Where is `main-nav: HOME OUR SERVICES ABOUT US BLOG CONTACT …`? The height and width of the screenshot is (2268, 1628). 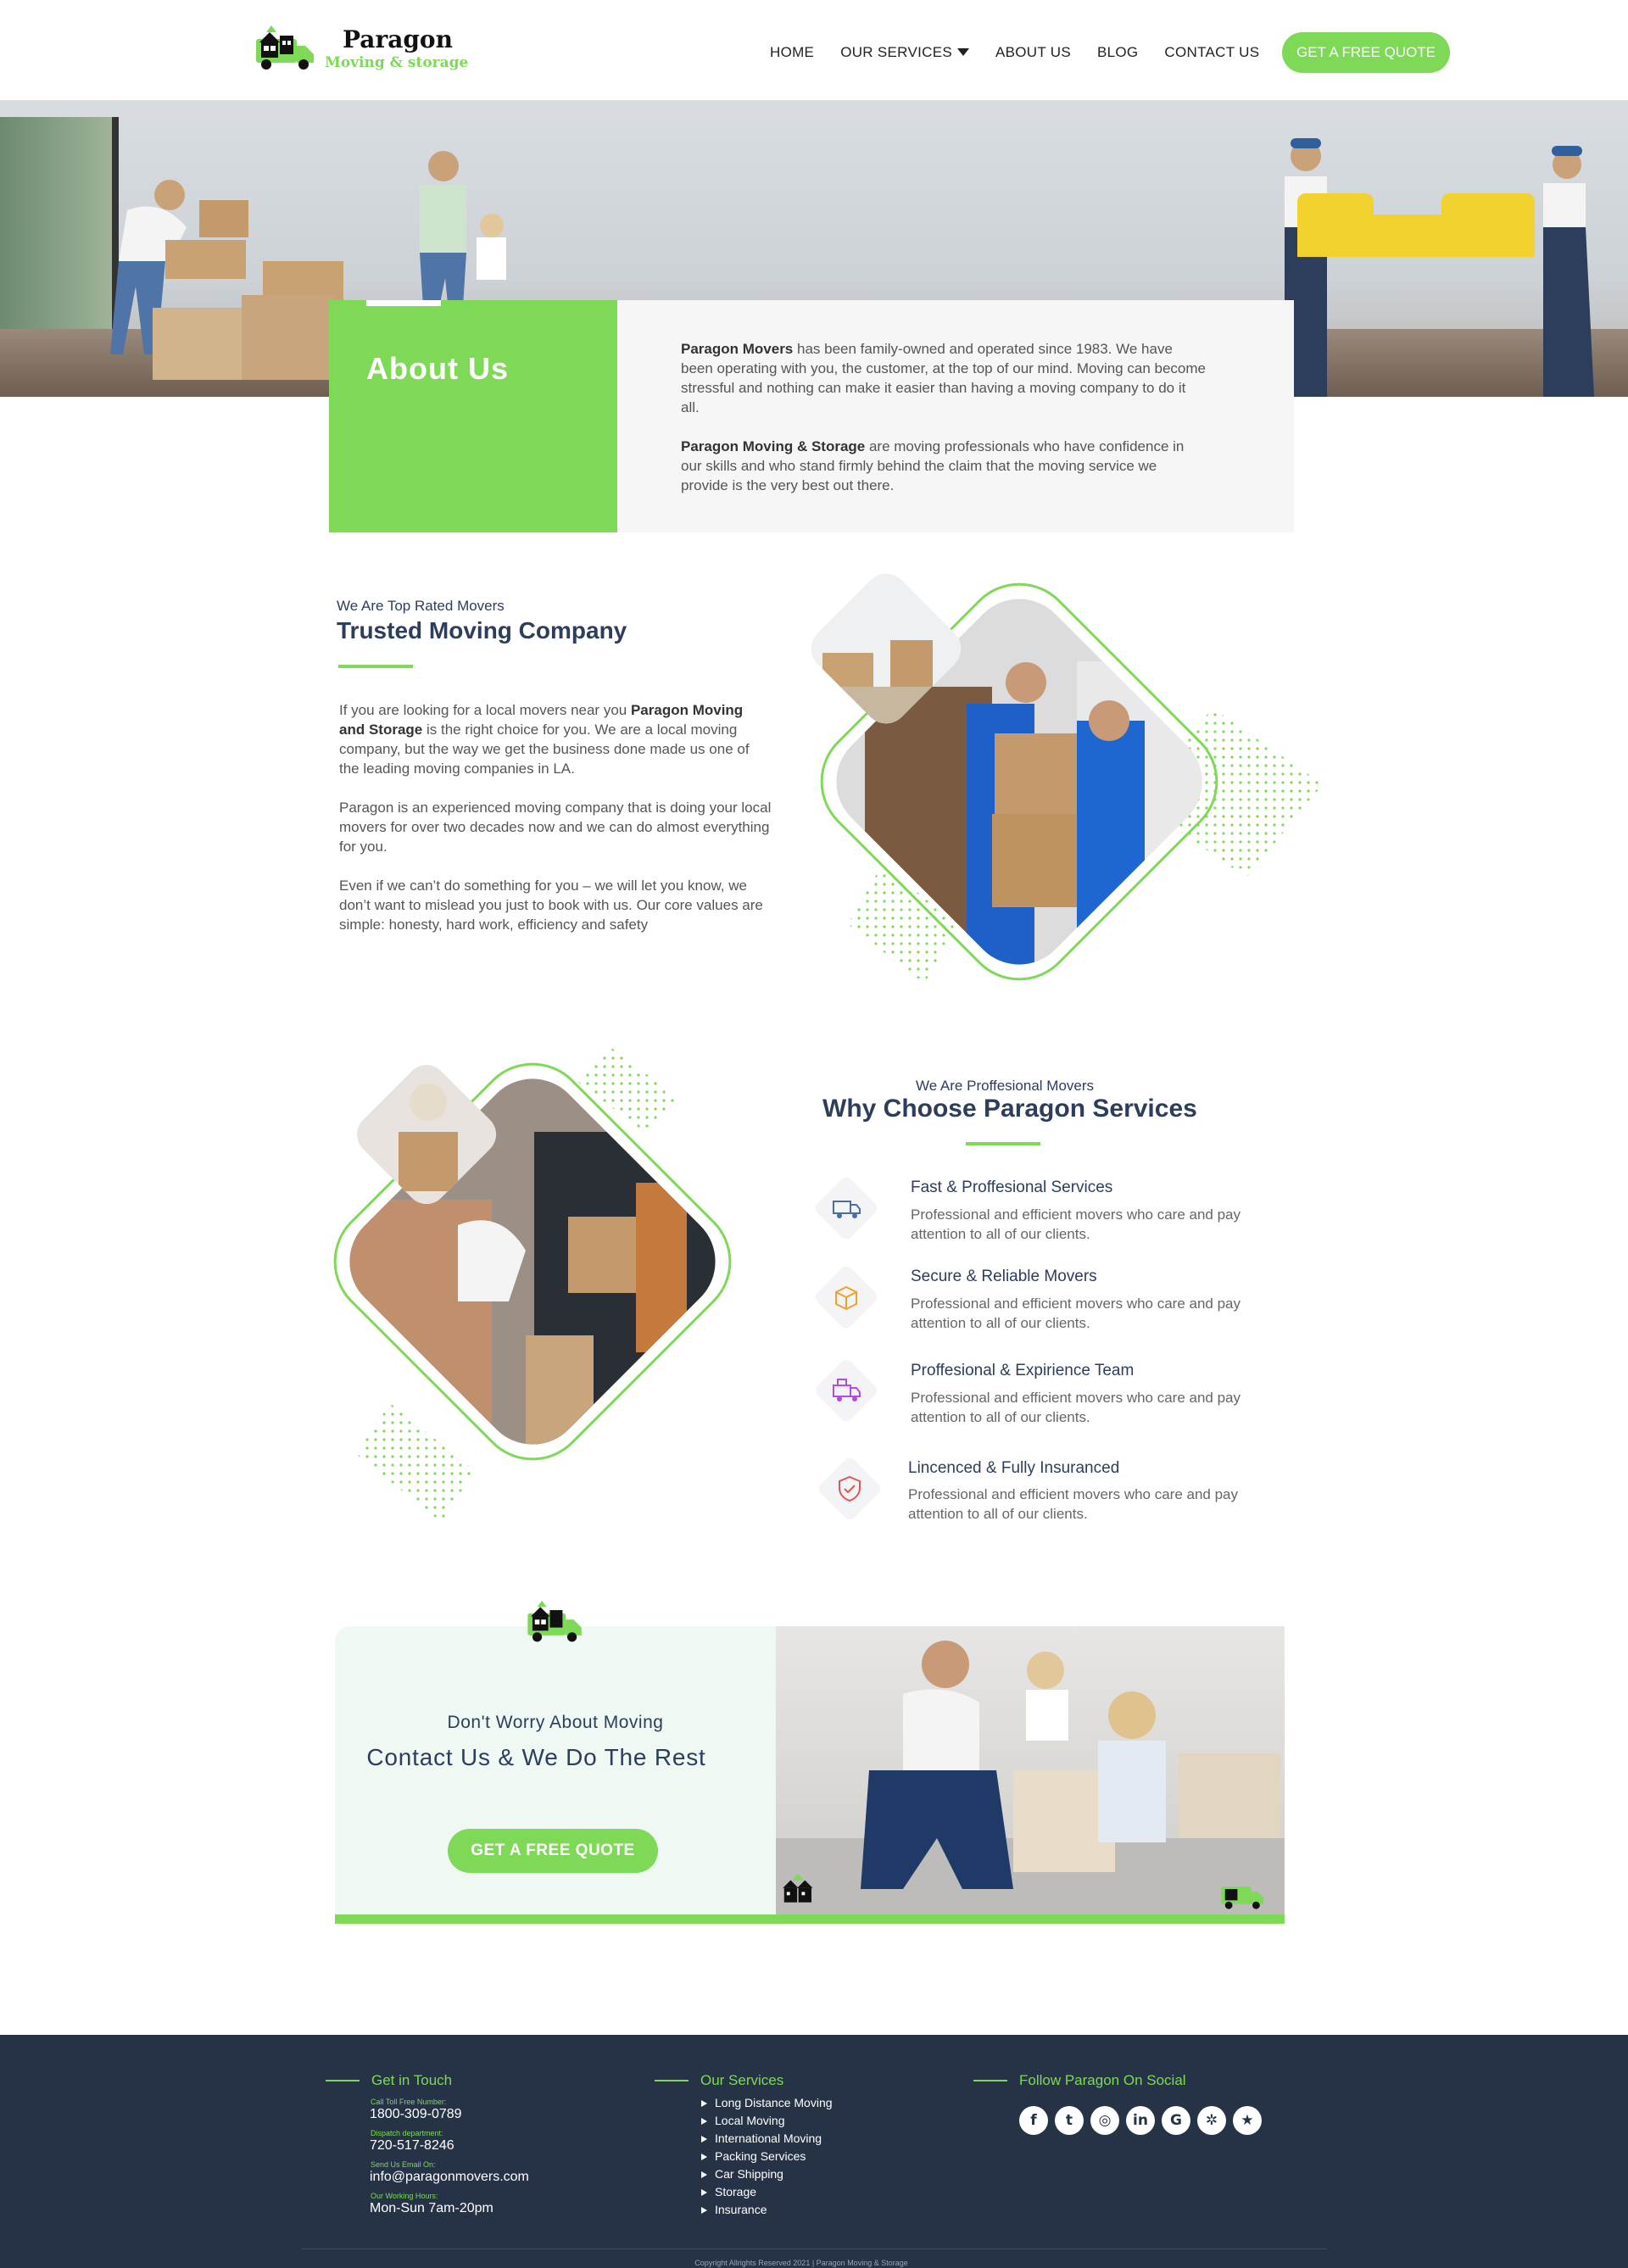
main-nav: HOME OUR SERVICES ABOUT US BLOG CONTACT … is located at coordinates (1027, 52).